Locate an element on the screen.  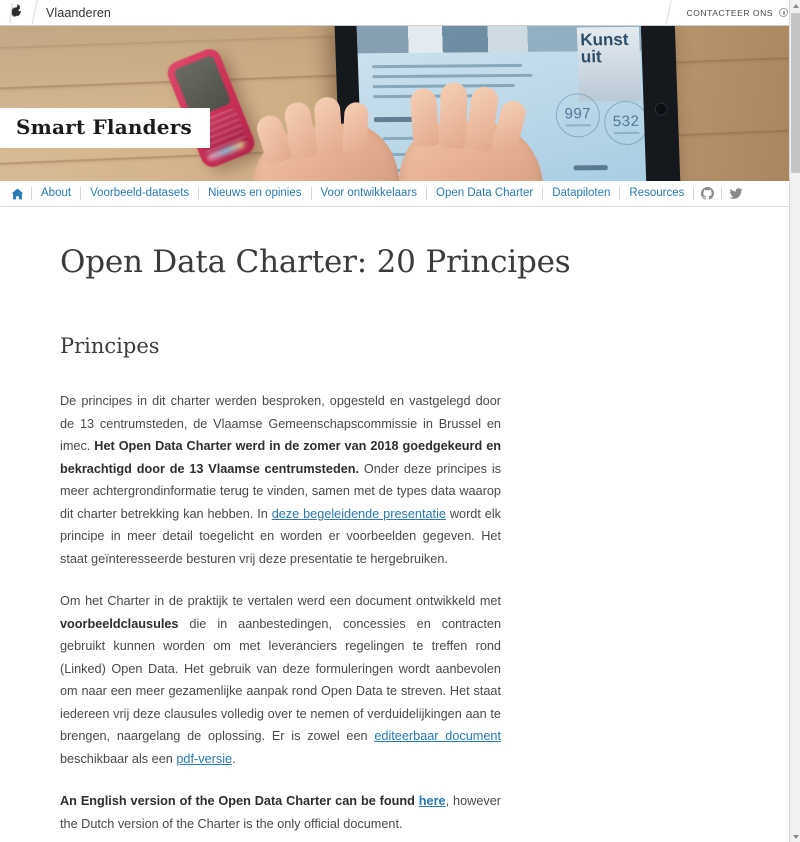
hero-title-text: Smart Flanders is located at coordinates (104, 127).